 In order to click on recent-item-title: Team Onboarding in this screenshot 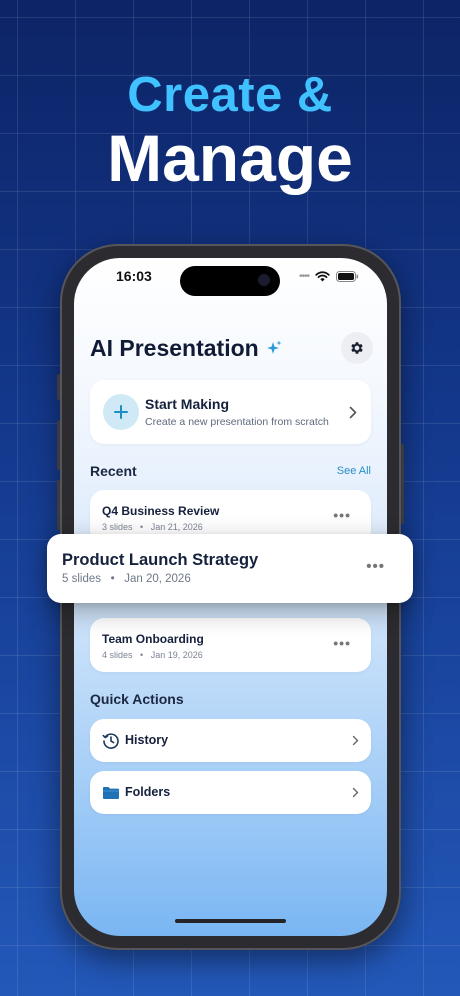, I will do `click(153, 639)`.